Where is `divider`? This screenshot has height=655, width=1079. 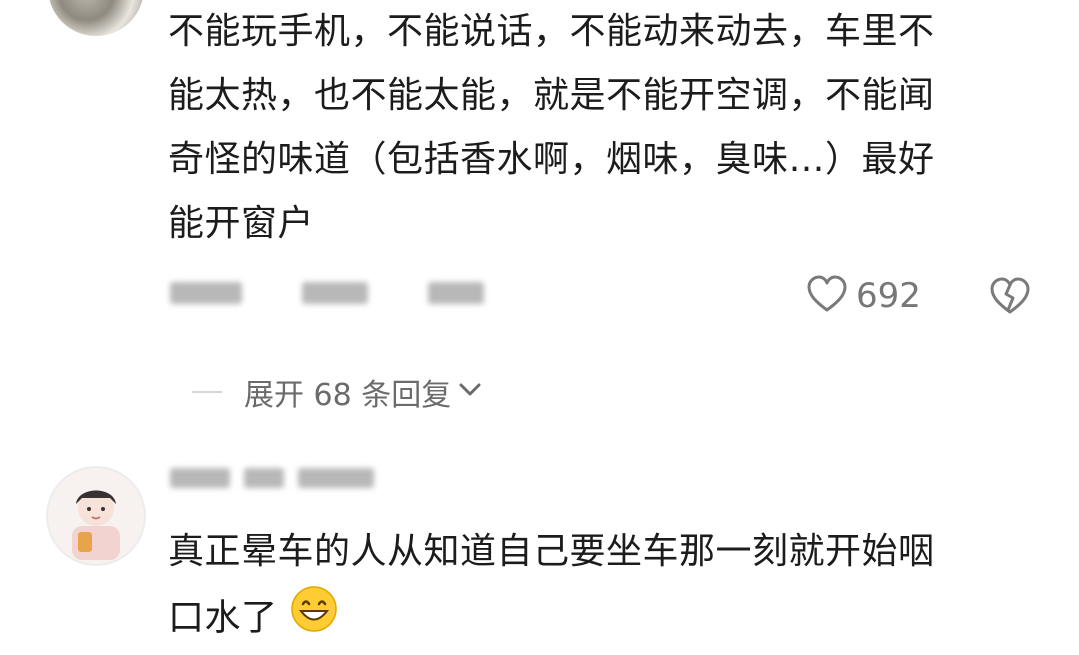
divider is located at coordinates (207, 392).